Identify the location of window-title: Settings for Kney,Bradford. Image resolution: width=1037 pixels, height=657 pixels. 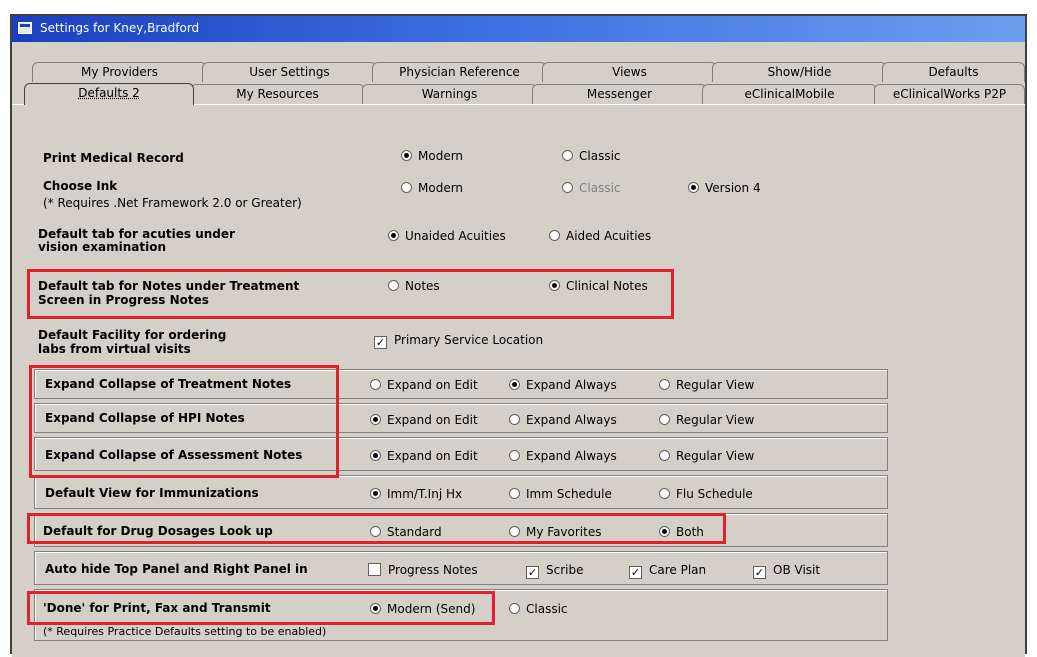
(120, 28).